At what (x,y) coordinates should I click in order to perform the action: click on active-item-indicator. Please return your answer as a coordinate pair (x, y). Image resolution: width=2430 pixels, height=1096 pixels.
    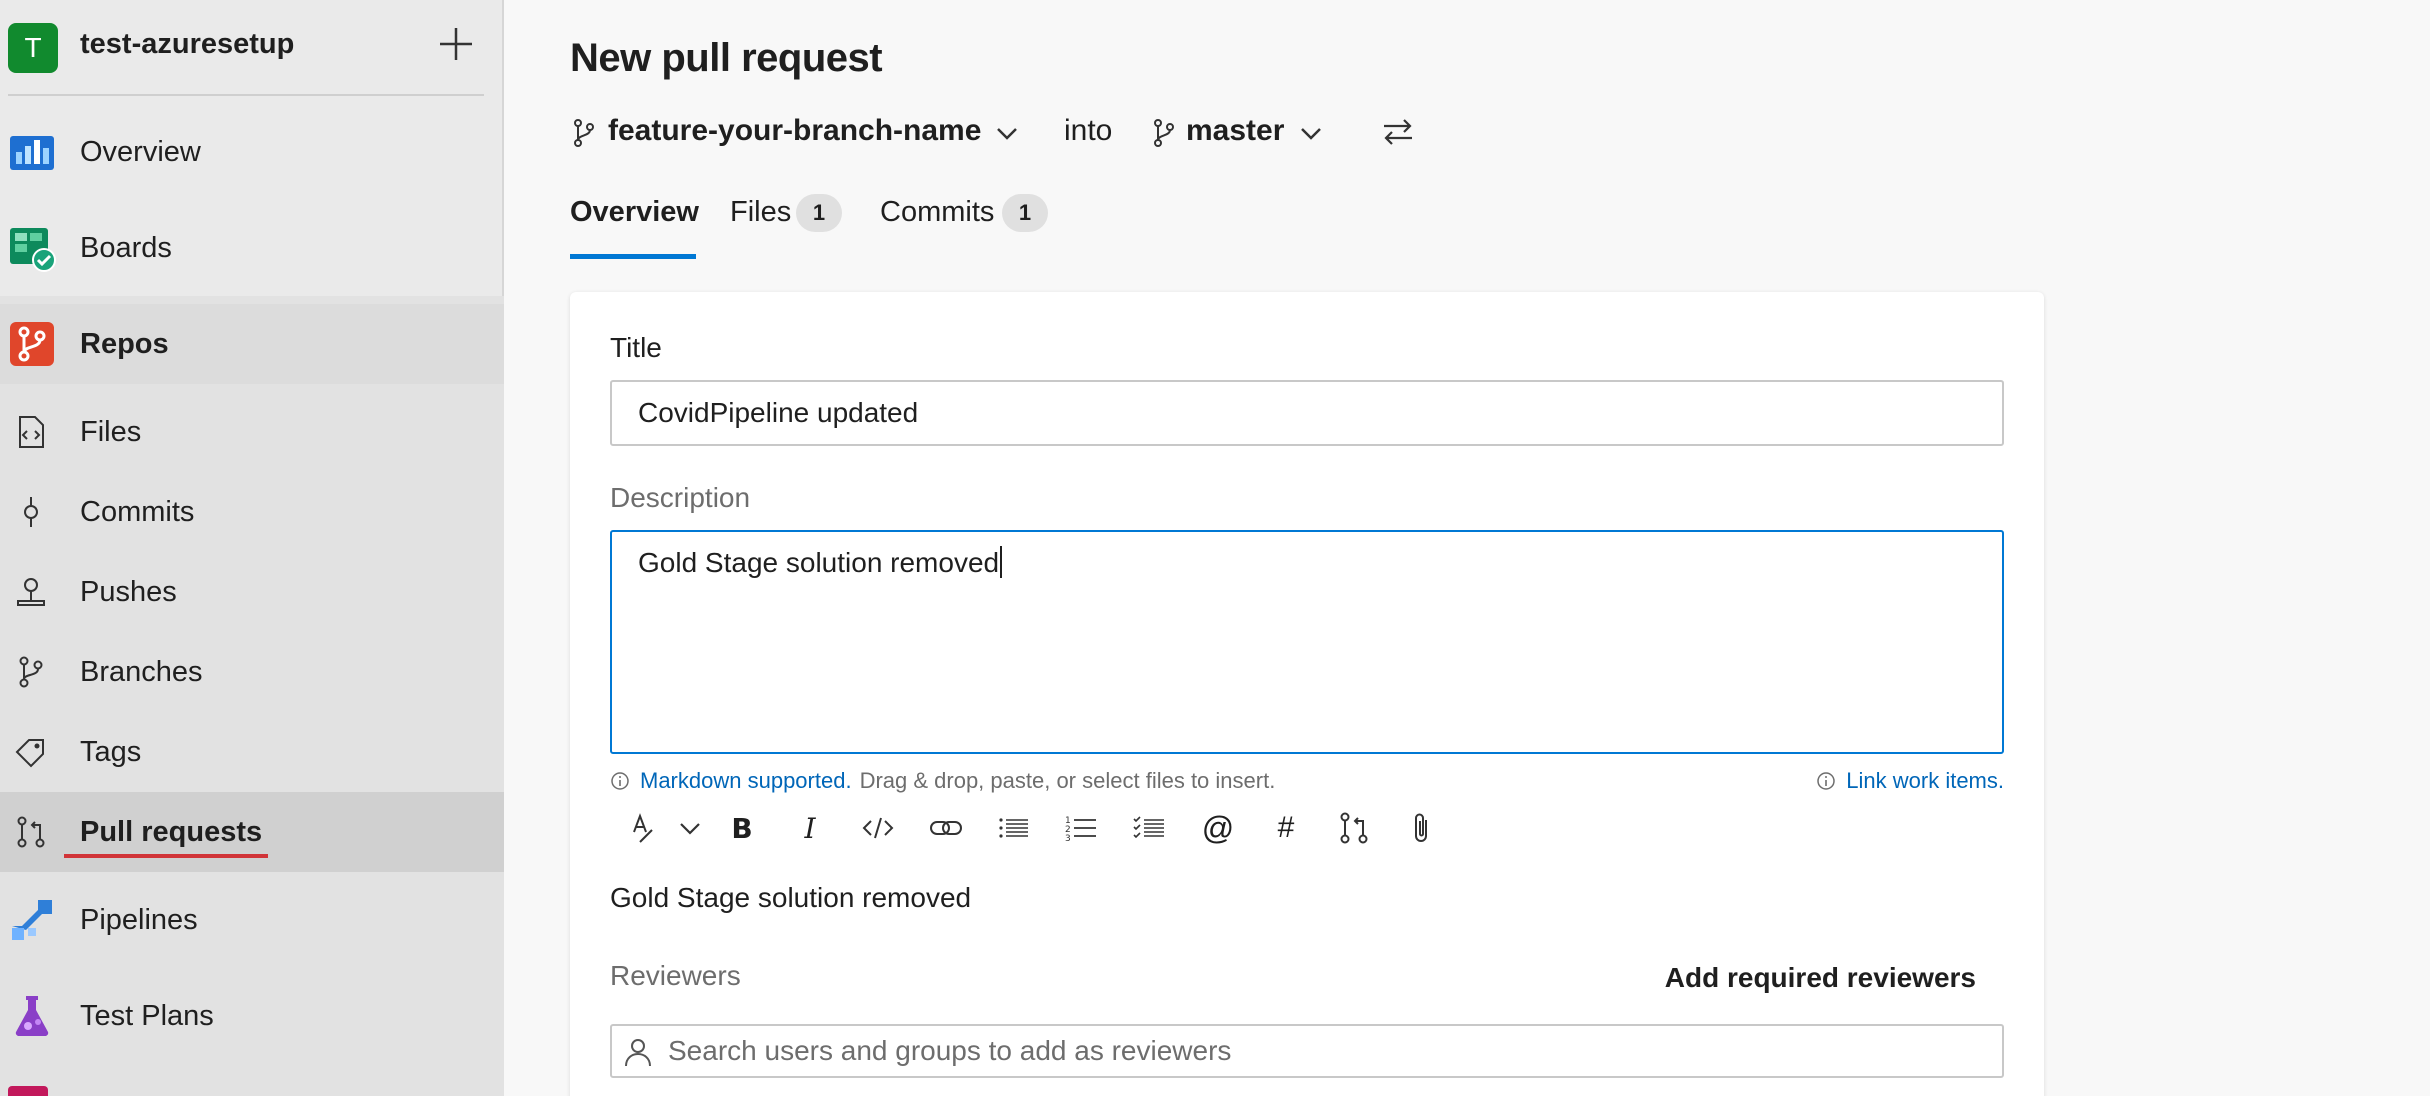
    Looking at the image, I should click on (166, 856).